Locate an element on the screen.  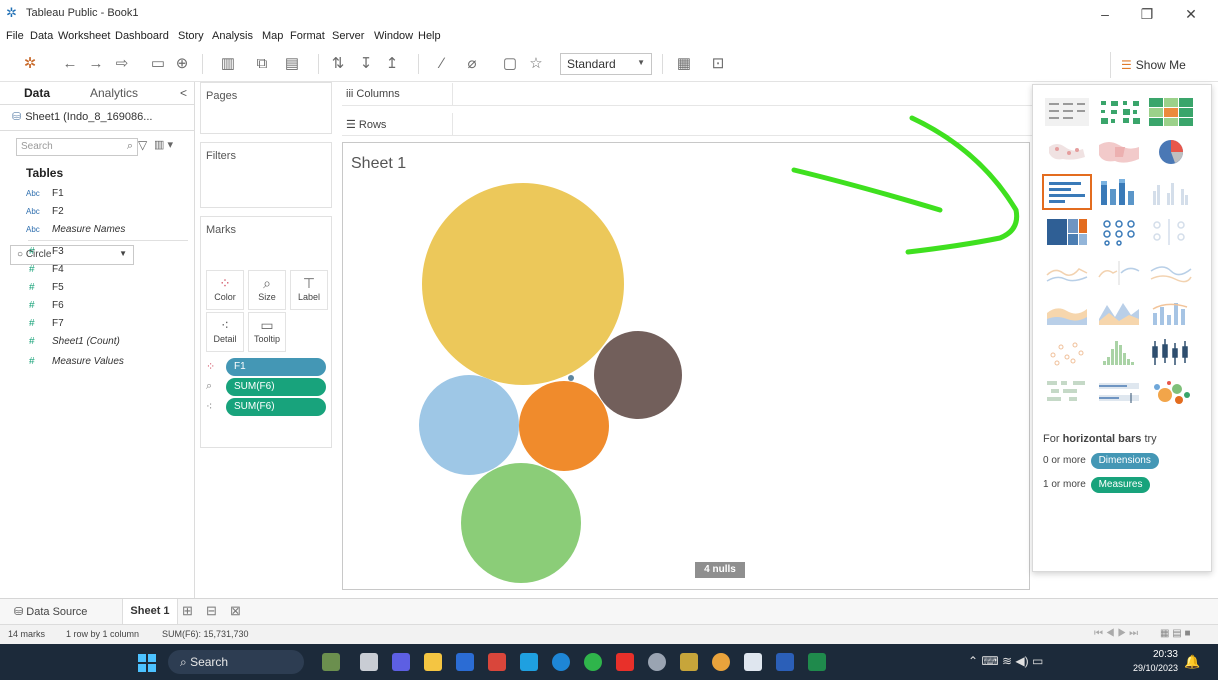
show-me-button: ☰ Show Me is located at coordinates (1155, 65).